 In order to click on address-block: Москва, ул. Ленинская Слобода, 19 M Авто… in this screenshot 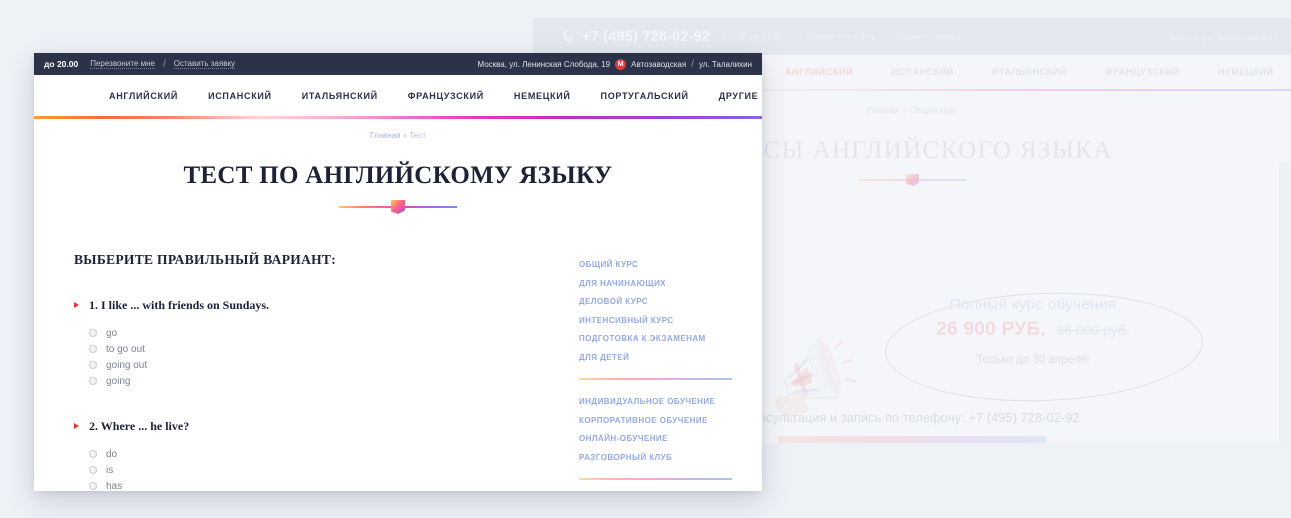, I will do `click(614, 64)`.